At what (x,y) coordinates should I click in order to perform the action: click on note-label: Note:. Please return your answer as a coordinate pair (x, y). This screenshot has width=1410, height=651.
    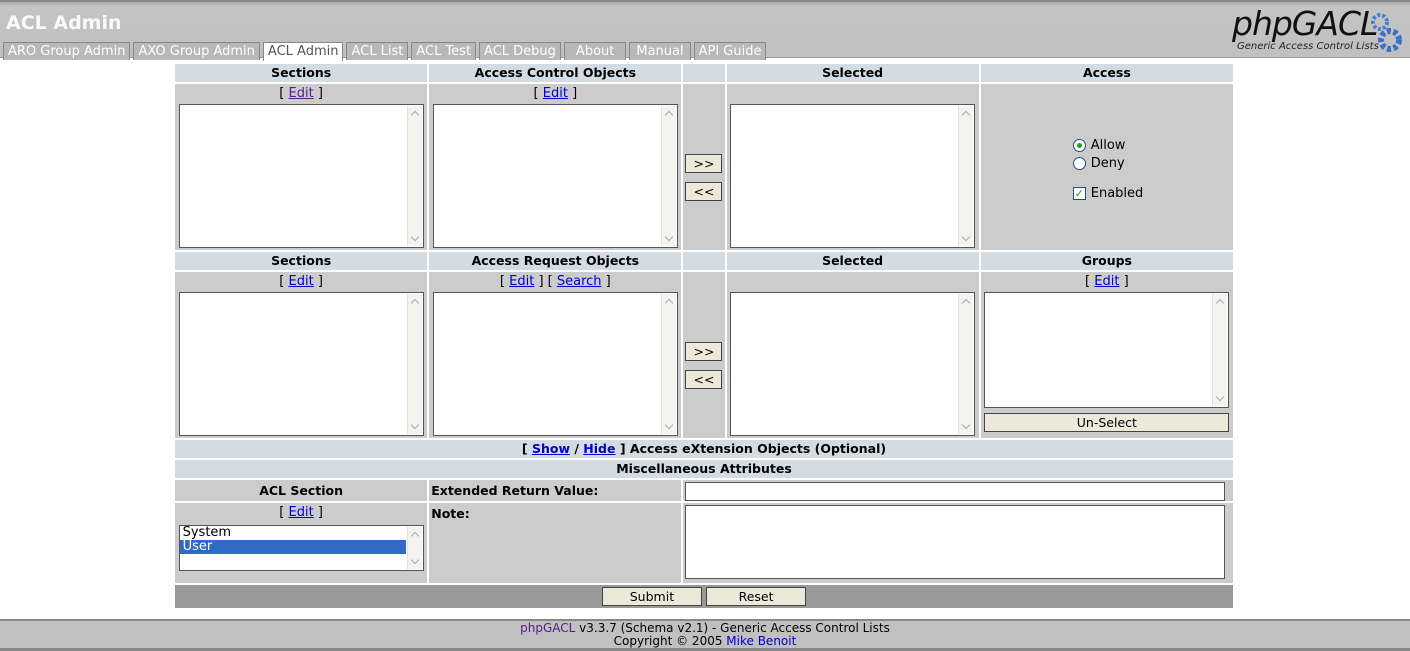
    Looking at the image, I should click on (555, 543).